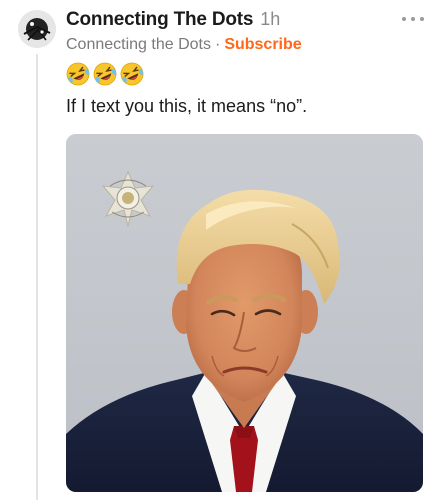  Describe the element at coordinates (159, 20) in the screenshot. I see `publication-name: Connecting The Dots` at that location.